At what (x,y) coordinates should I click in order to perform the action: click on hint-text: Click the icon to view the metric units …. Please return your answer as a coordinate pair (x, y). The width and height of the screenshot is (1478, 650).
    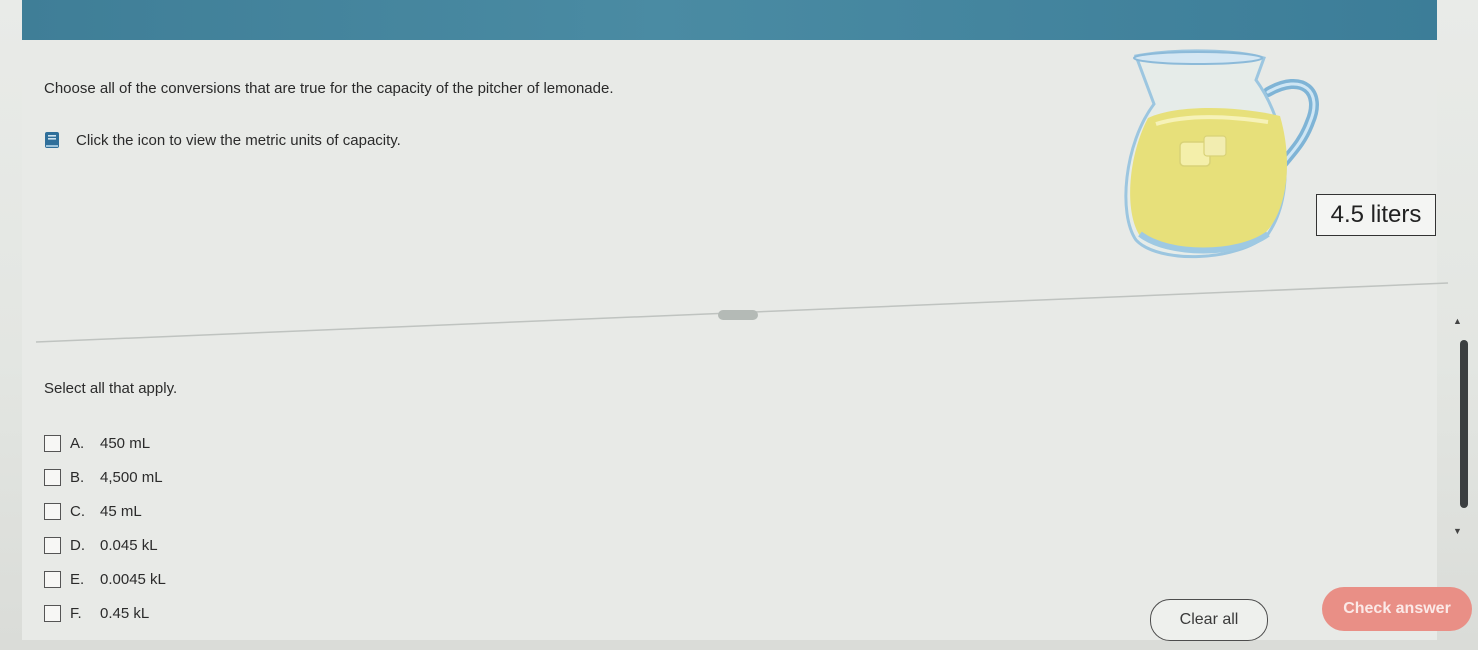
    Looking at the image, I should click on (238, 140).